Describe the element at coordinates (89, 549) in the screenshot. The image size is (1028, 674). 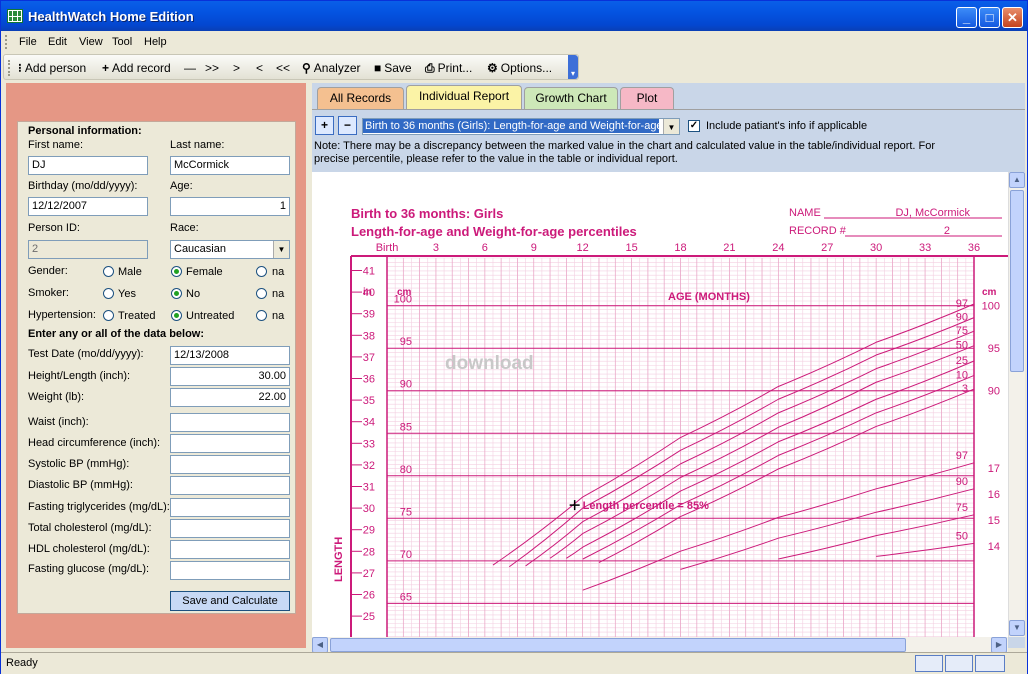
I see `hdl-cholesterol-label: HDL cholesterol (mg/dL):` at that location.